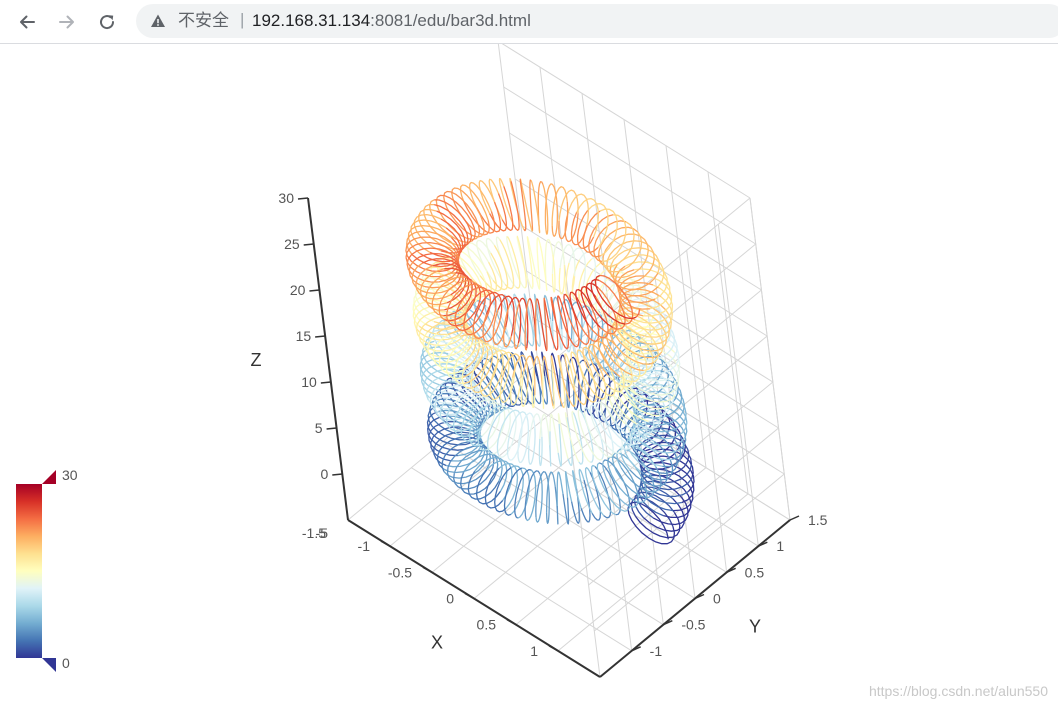  I want to click on y-tick-label: 0, so click(717, 599).